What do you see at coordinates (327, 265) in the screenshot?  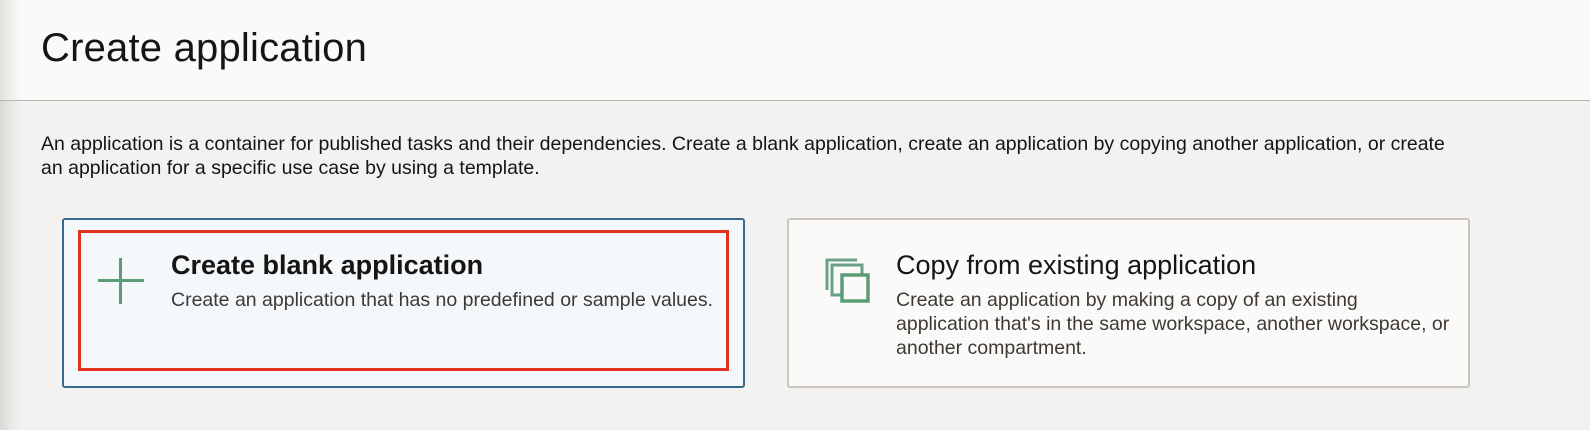 I see `card-title: Create blank application` at bounding box center [327, 265].